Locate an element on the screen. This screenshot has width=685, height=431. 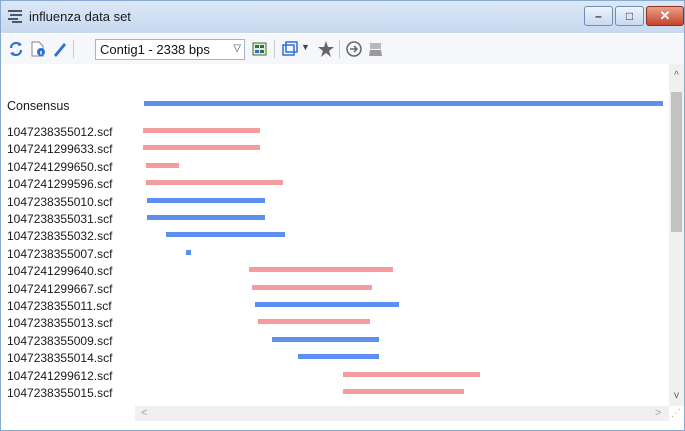
close-button: ✕ is located at coordinates (665, 16).